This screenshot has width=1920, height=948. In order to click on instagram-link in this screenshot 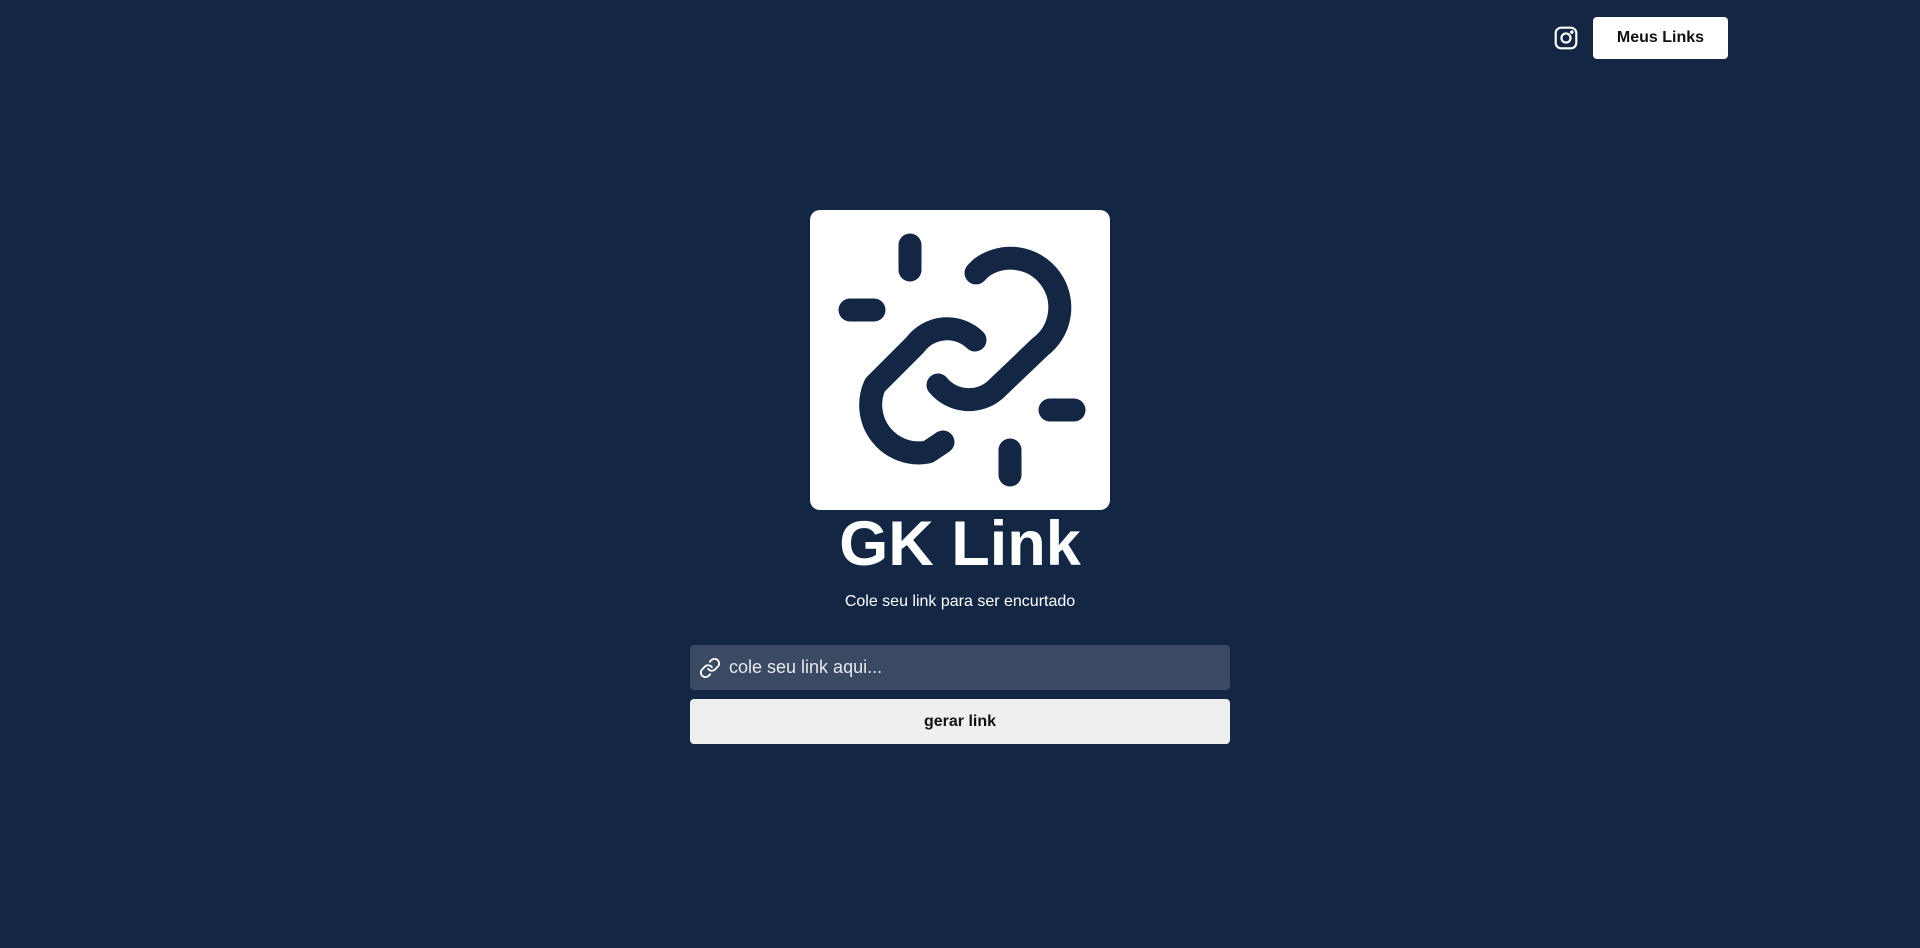, I will do `click(1566, 38)`.